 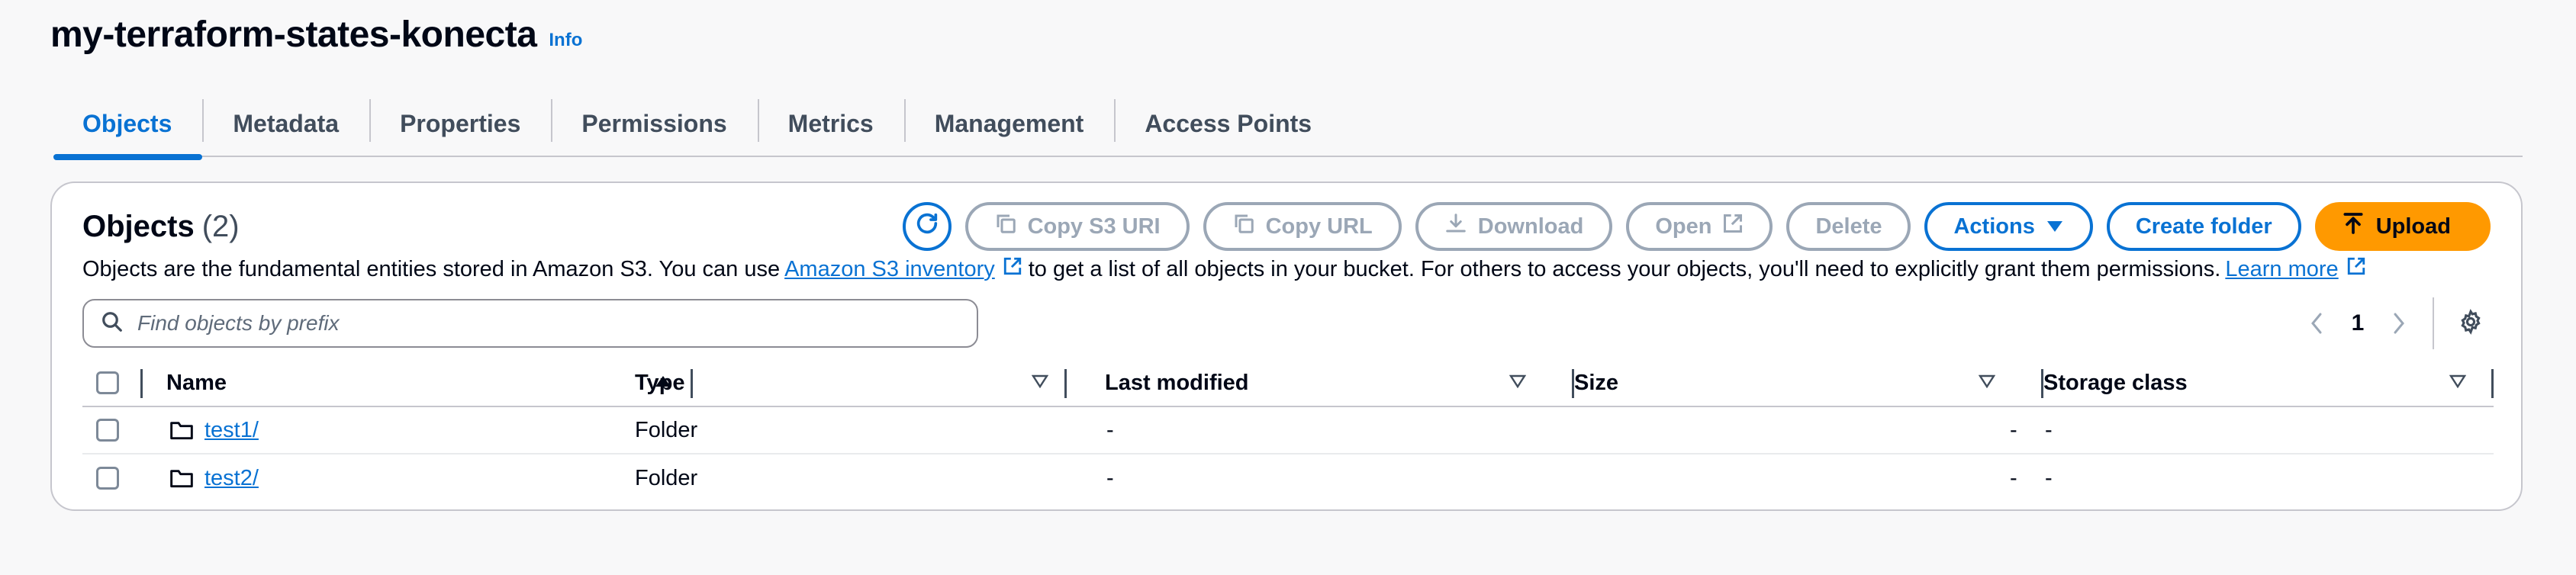 I want to click on download-label: Download, so click(x=1530, y=226).